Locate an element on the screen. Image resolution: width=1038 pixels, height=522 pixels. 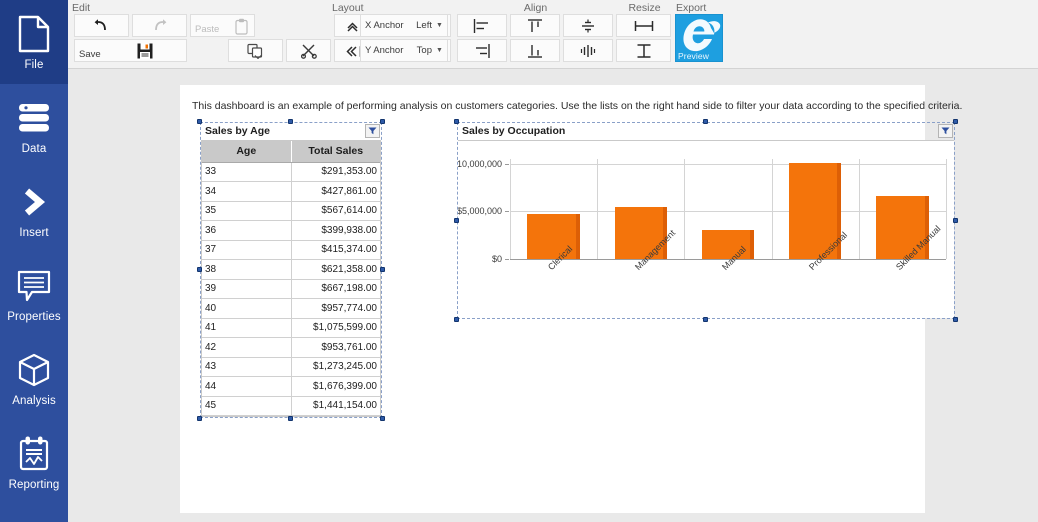
align-bottom-button is located at coordinates (535, 50).